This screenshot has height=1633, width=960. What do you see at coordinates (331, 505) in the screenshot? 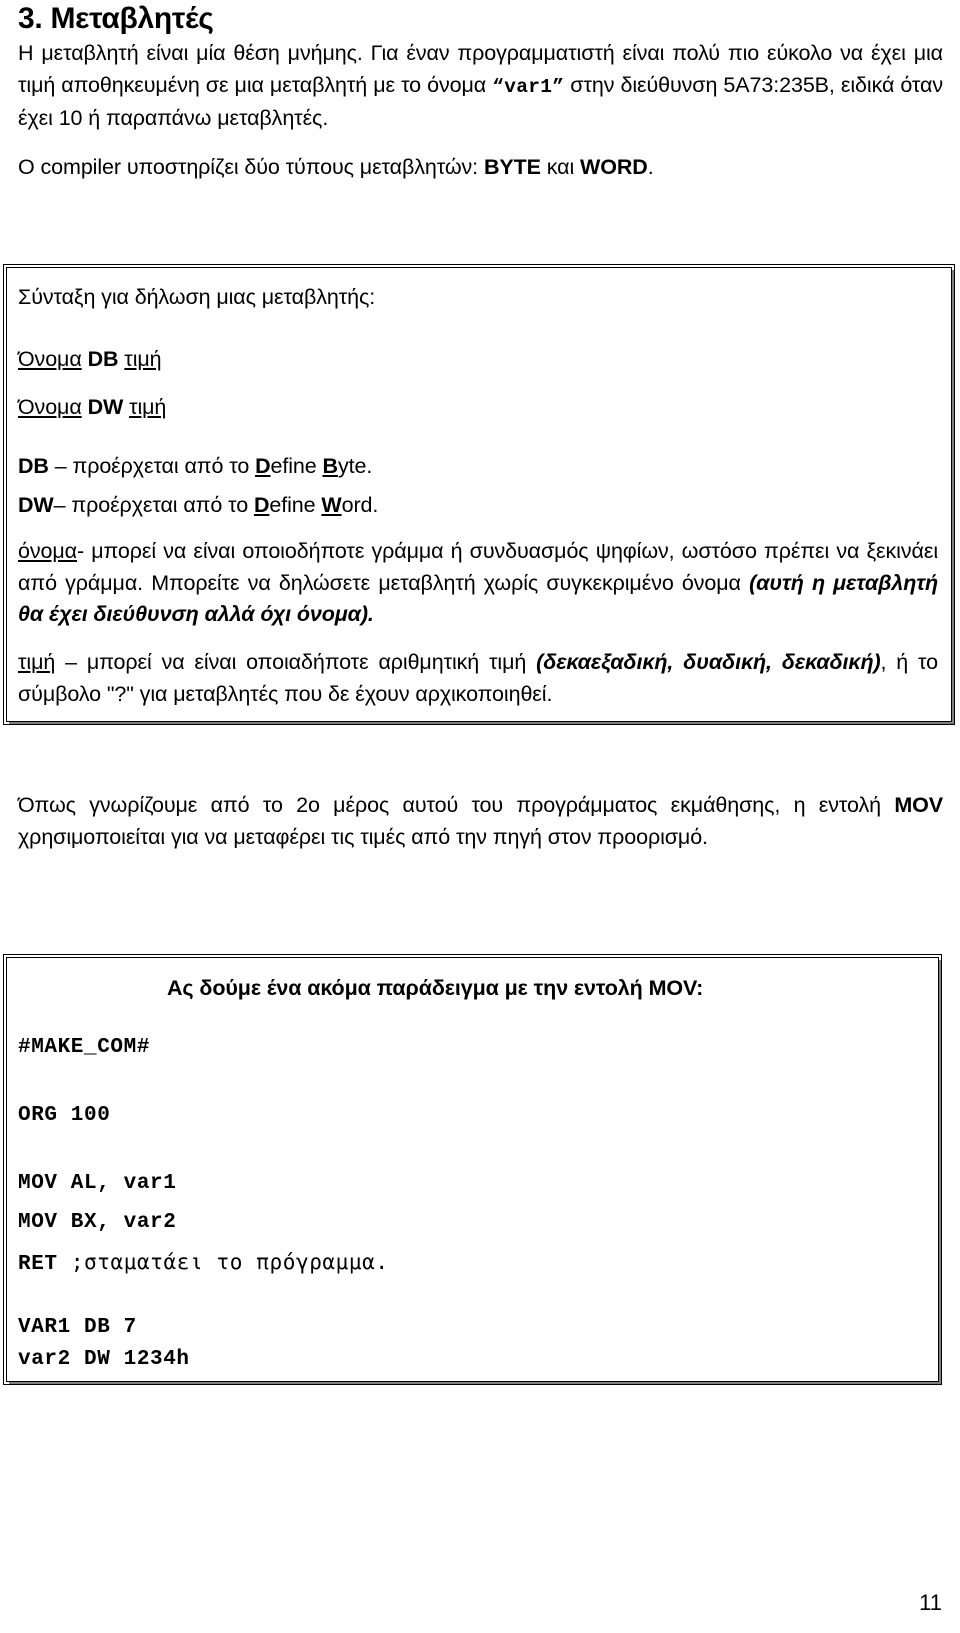
I see `dw-word-w: W` at bounding box center [331, 505].